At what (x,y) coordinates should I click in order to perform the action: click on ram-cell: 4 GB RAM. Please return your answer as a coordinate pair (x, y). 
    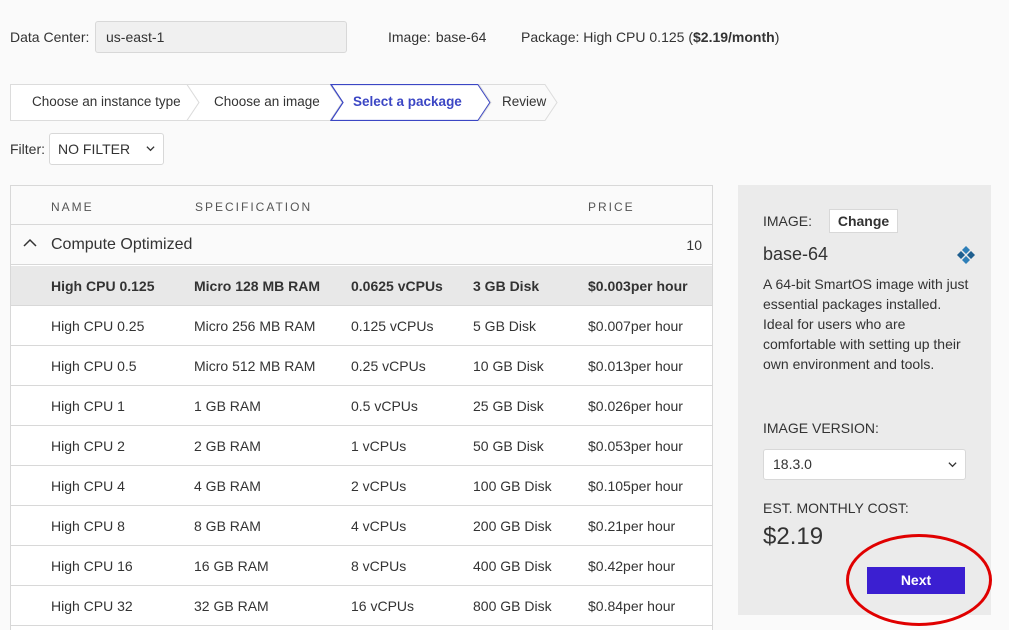
    Looking at the image, I should click on (227, 486).